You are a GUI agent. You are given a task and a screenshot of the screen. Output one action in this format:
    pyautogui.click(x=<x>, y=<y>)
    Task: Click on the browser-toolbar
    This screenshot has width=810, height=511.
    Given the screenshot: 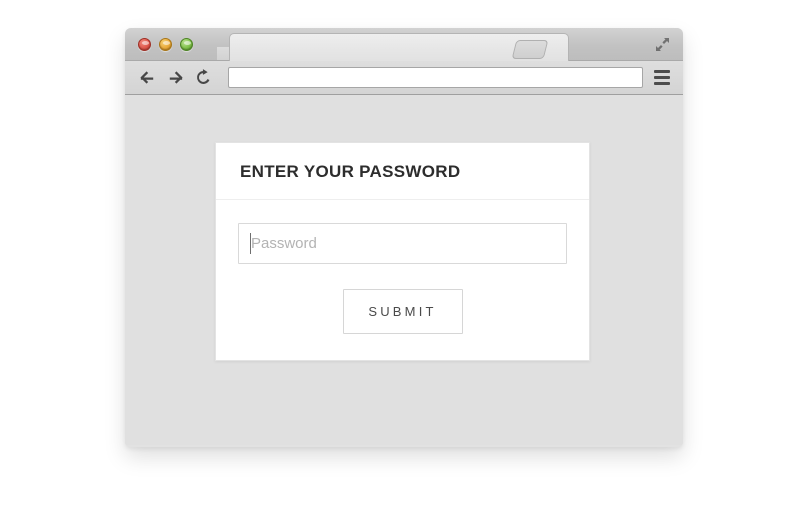 What is the action you would take?
    pyautogui.click(x=404, y=78)
    